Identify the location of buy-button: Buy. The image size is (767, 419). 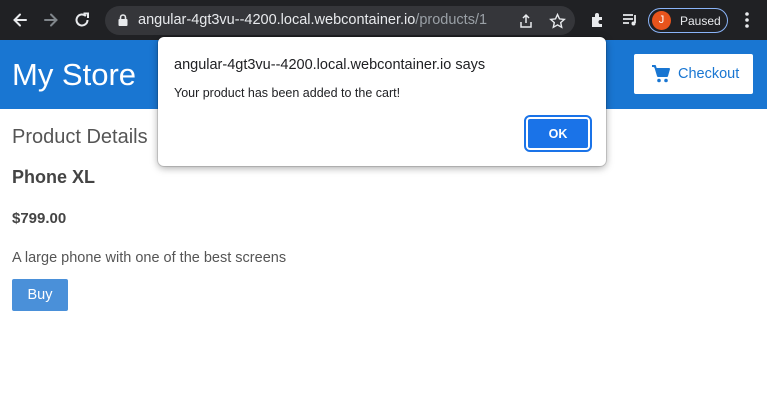
(40, 295).